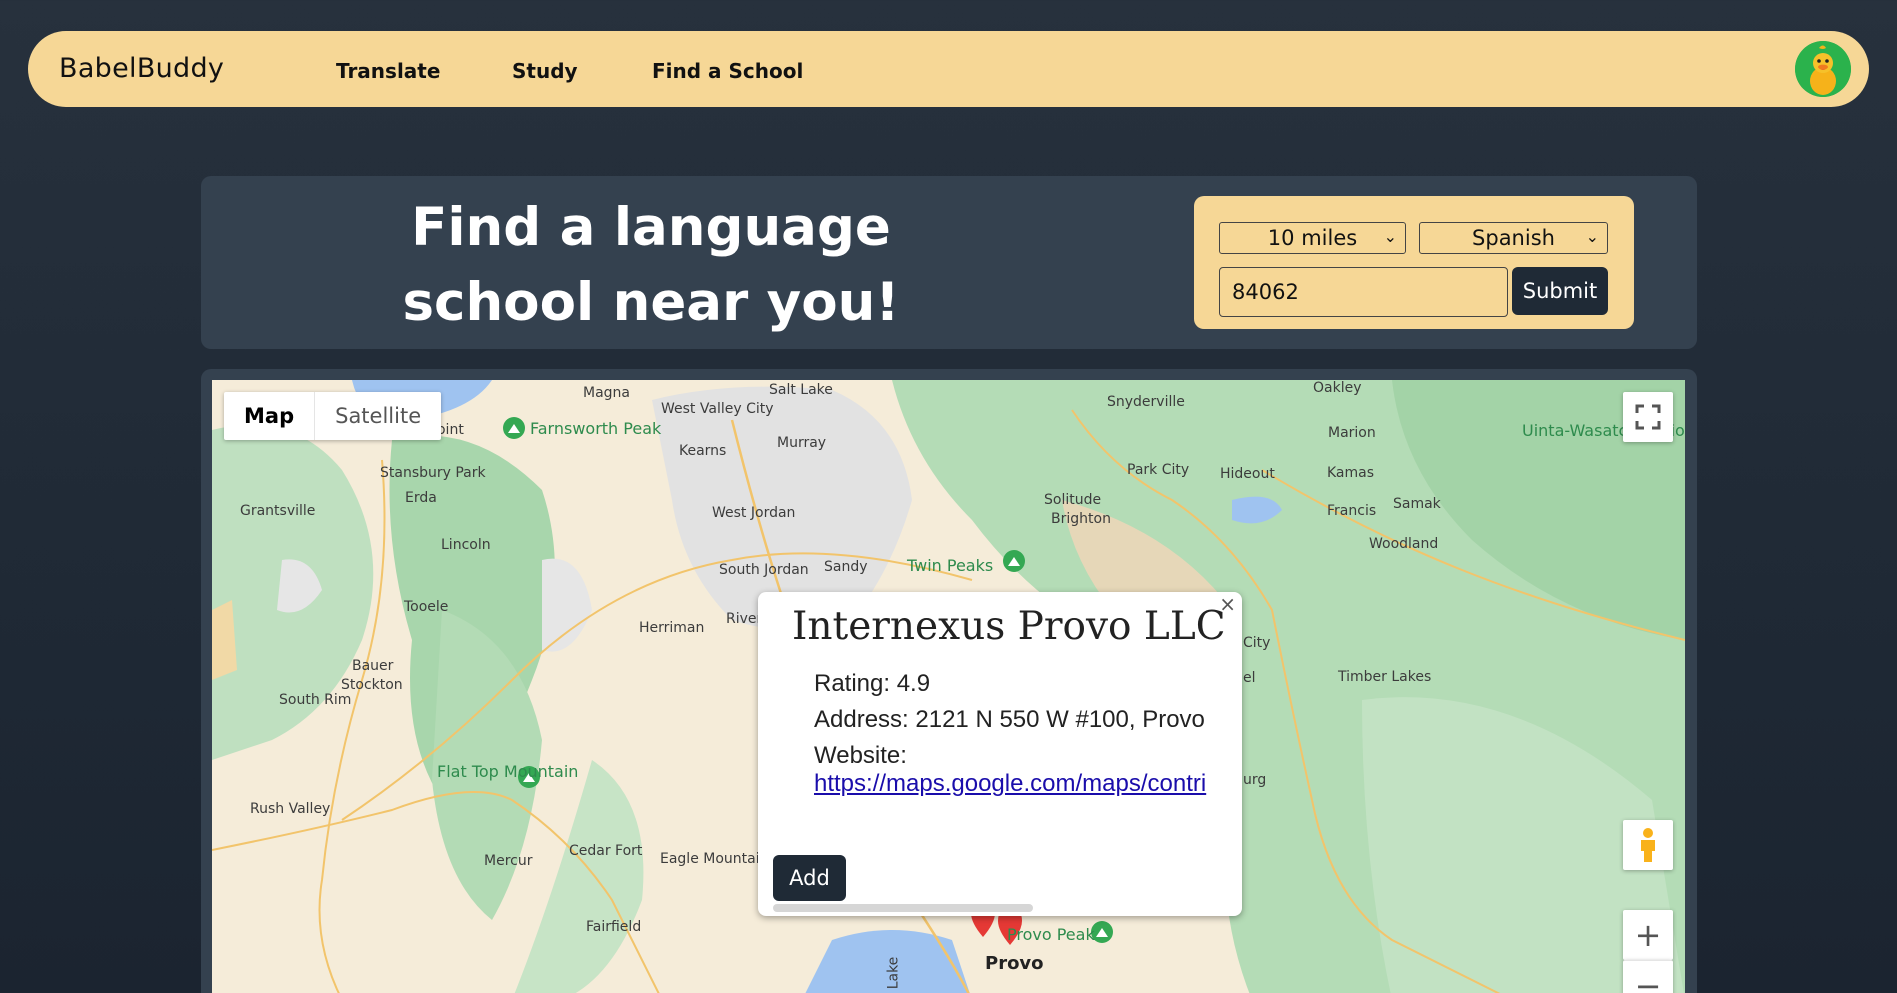  I want to click on map-label: Bauer, so click(373, 666).